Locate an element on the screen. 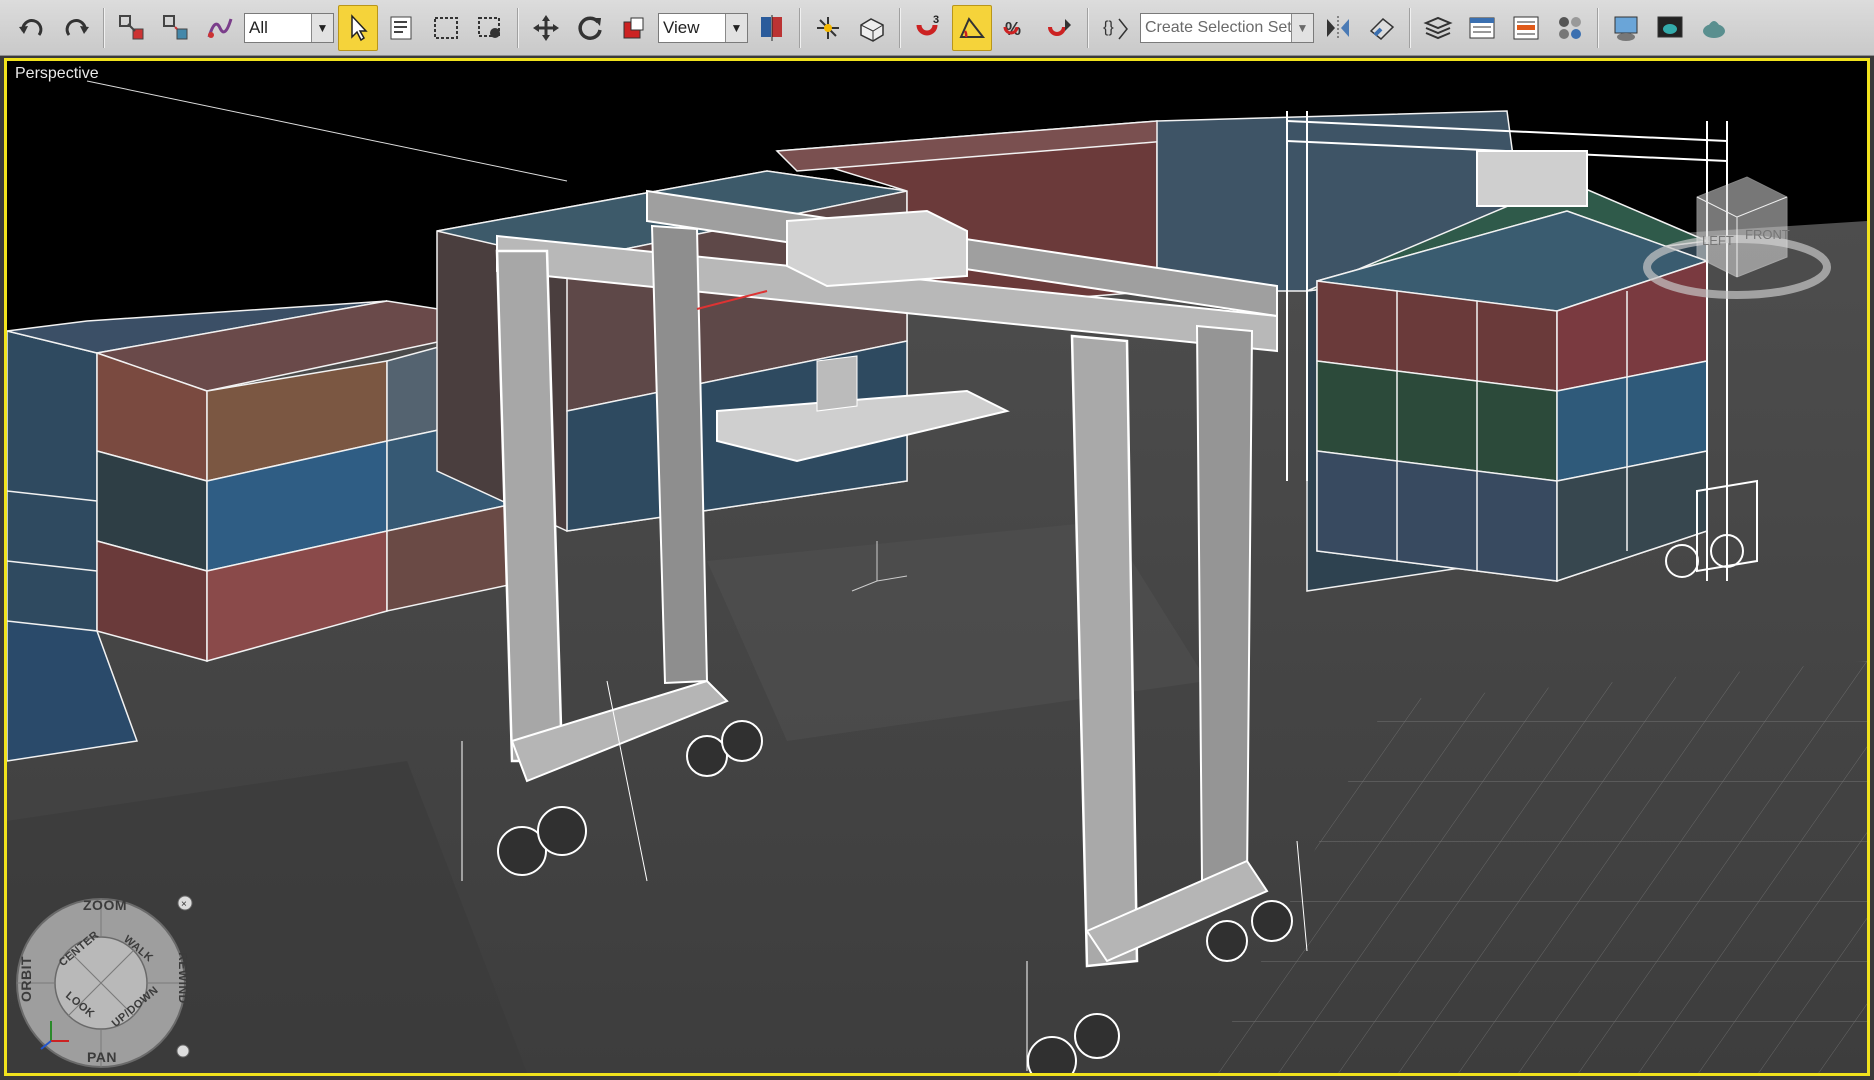 This screenshot has height=1080, width=1874. snaps-toggle-button: 3 is located at coordinates (928, 28).